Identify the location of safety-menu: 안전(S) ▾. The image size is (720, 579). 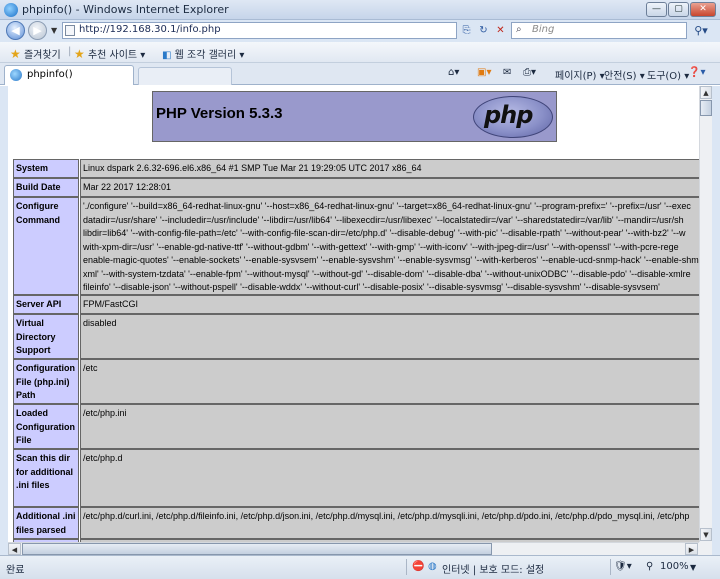
(624, 74).